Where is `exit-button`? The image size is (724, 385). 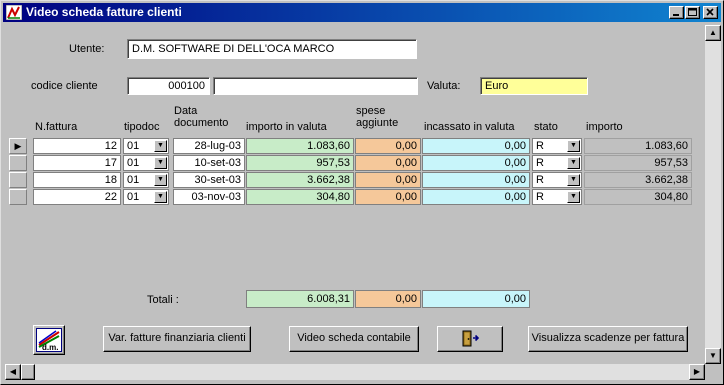
exit-button is located at coordinates (470, 339).